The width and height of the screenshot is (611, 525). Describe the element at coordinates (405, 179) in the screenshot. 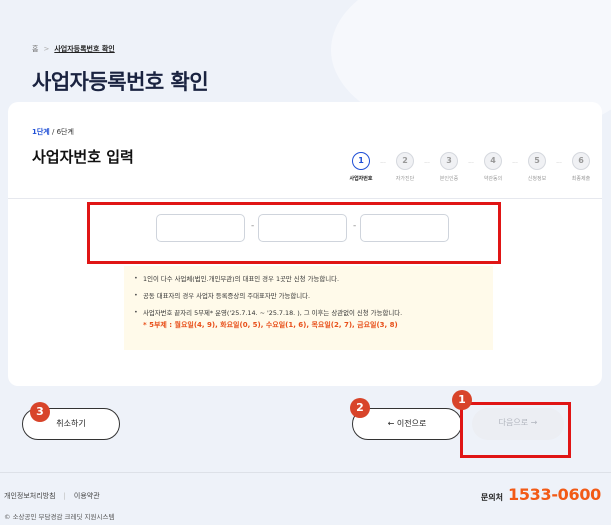

I see `step-2-label: 자가진단` at that location.